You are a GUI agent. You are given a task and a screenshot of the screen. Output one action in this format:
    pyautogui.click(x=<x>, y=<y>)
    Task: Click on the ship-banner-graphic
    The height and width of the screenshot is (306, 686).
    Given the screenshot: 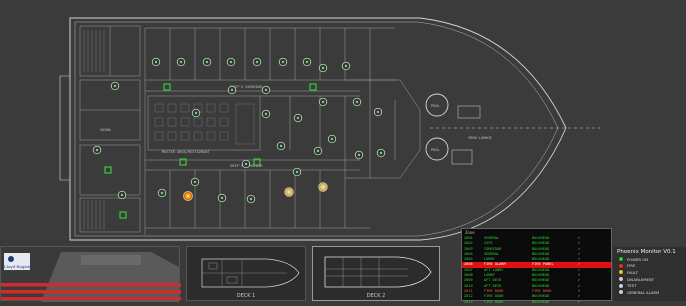 What is the action you would take?
    pyautogui.click(x=91, y=277)
    